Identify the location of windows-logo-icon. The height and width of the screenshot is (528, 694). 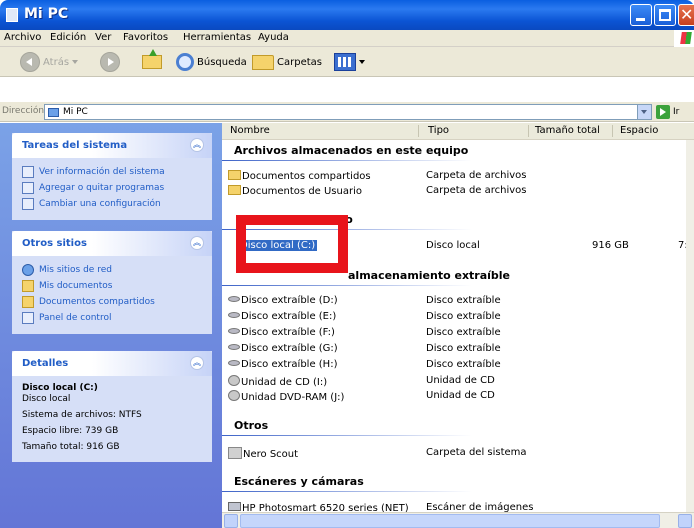
(684, 38).